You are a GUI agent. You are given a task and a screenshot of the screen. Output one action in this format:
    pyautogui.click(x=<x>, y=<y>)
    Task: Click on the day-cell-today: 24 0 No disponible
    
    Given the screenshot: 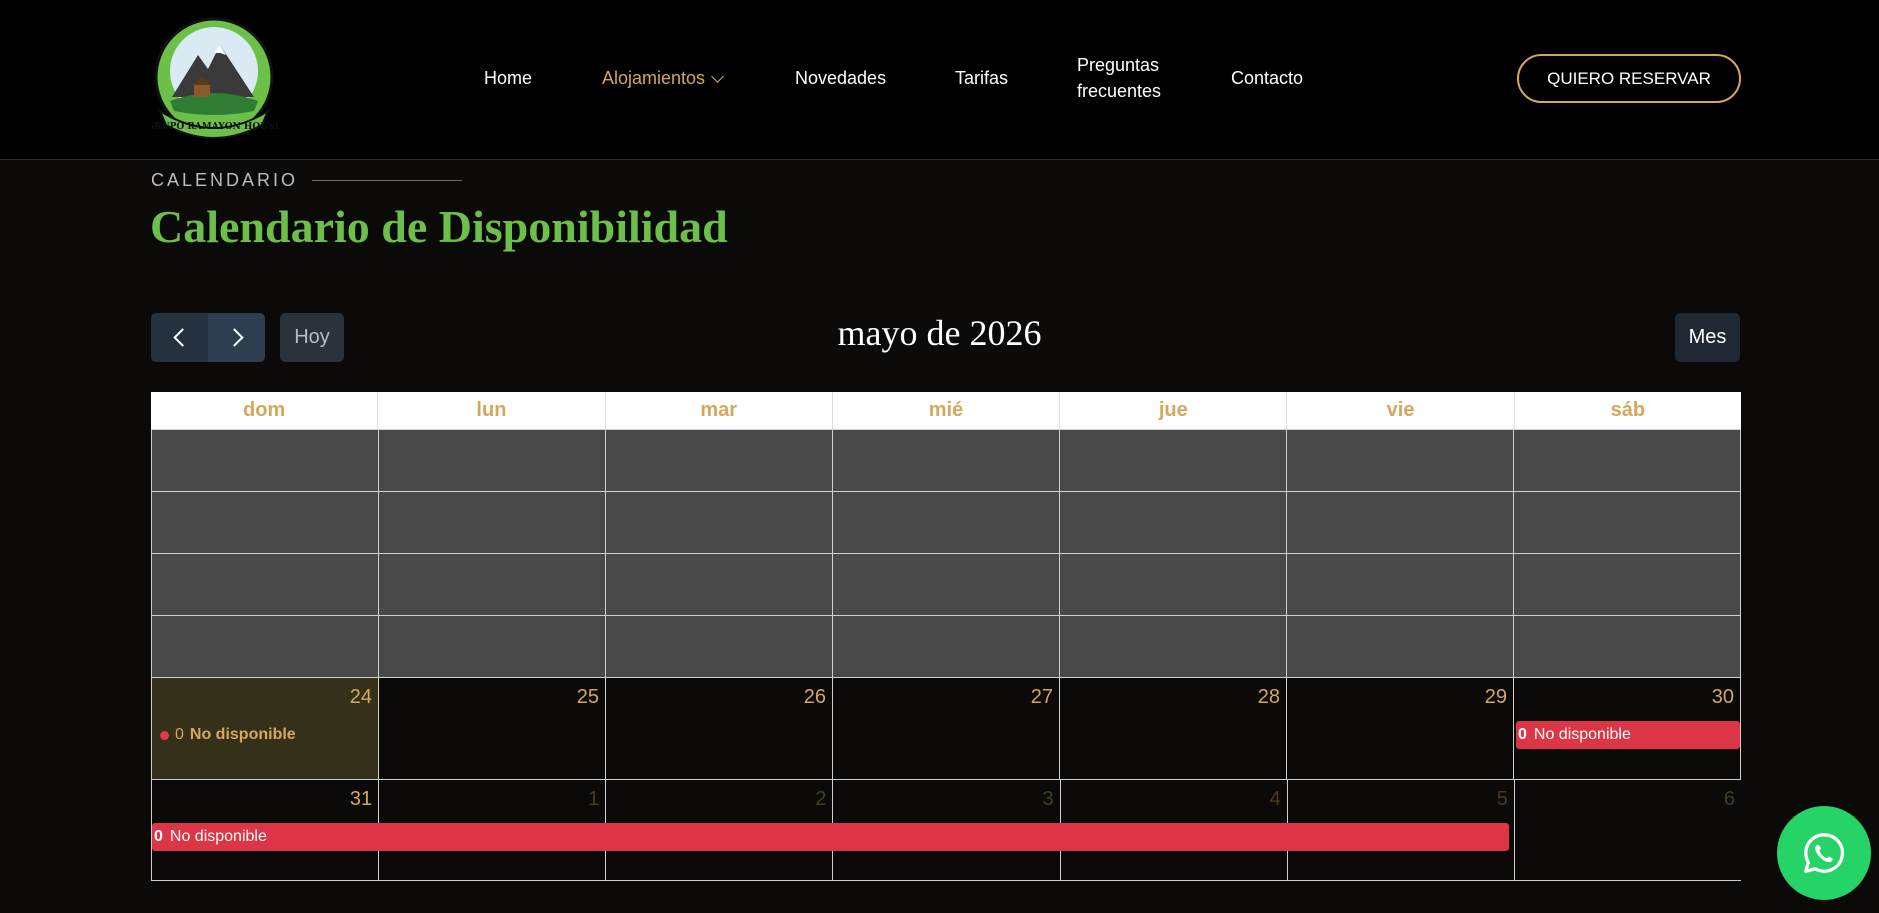 What is the action you would take?
    pyautogui.click(x=264, y=728)
    